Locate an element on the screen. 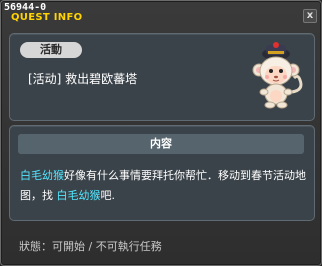 The image size is (322, 266). close-button: x is located at coordinates (310, 16).